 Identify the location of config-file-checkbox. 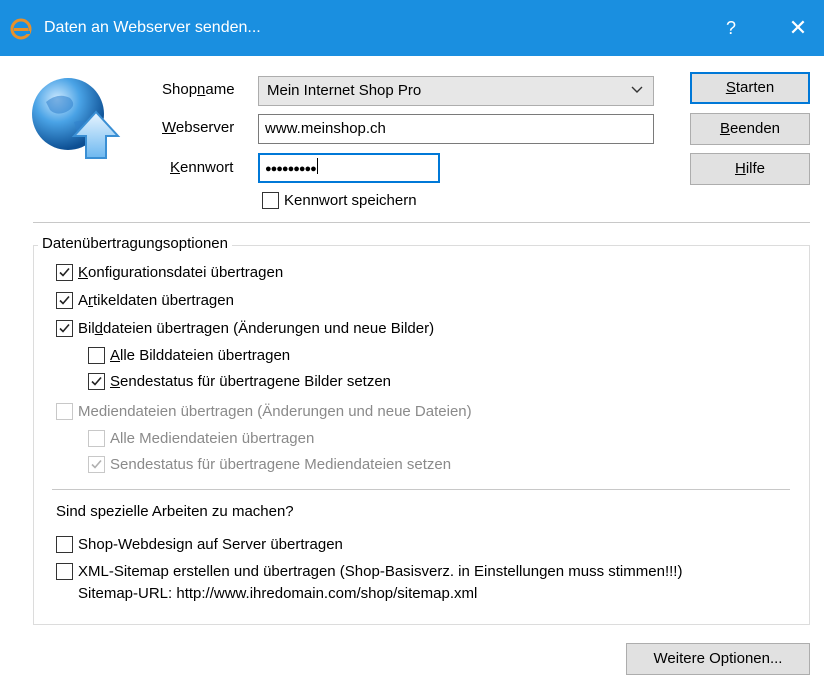
(64, 272).